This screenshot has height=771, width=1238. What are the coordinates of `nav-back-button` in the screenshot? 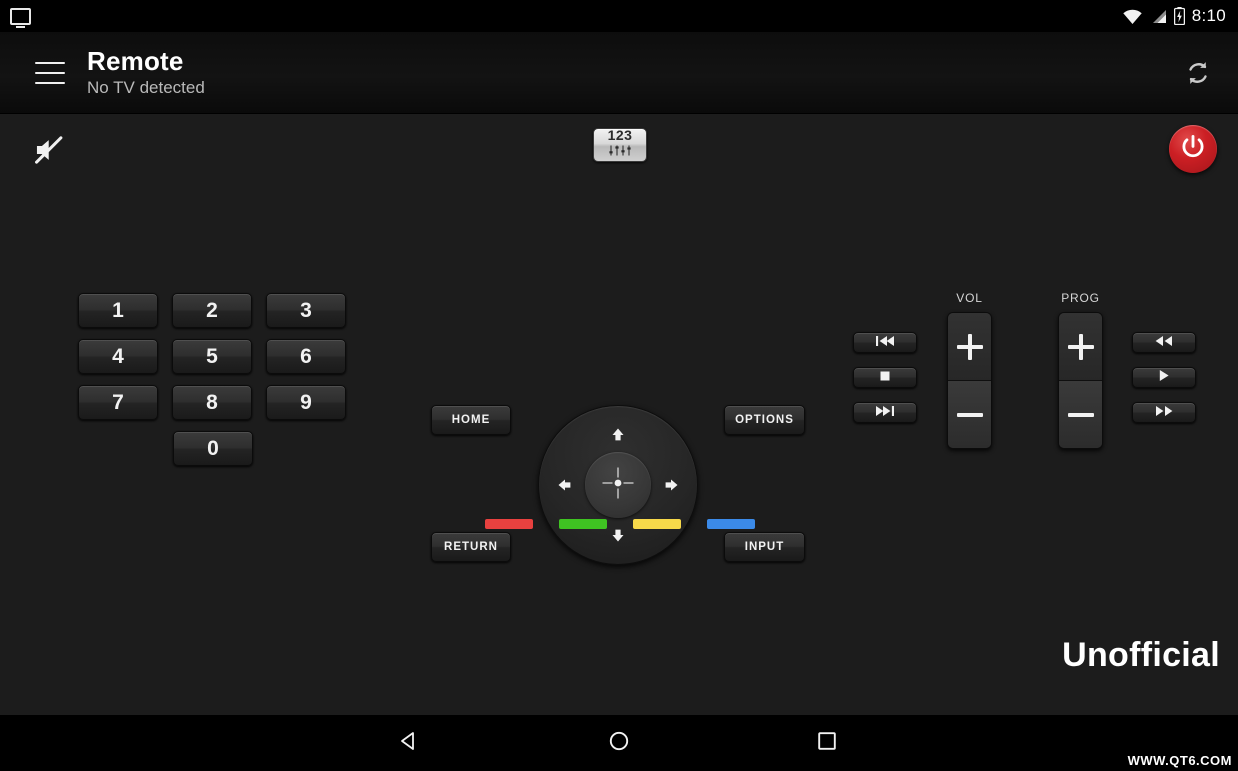 It's located at (409, 743).